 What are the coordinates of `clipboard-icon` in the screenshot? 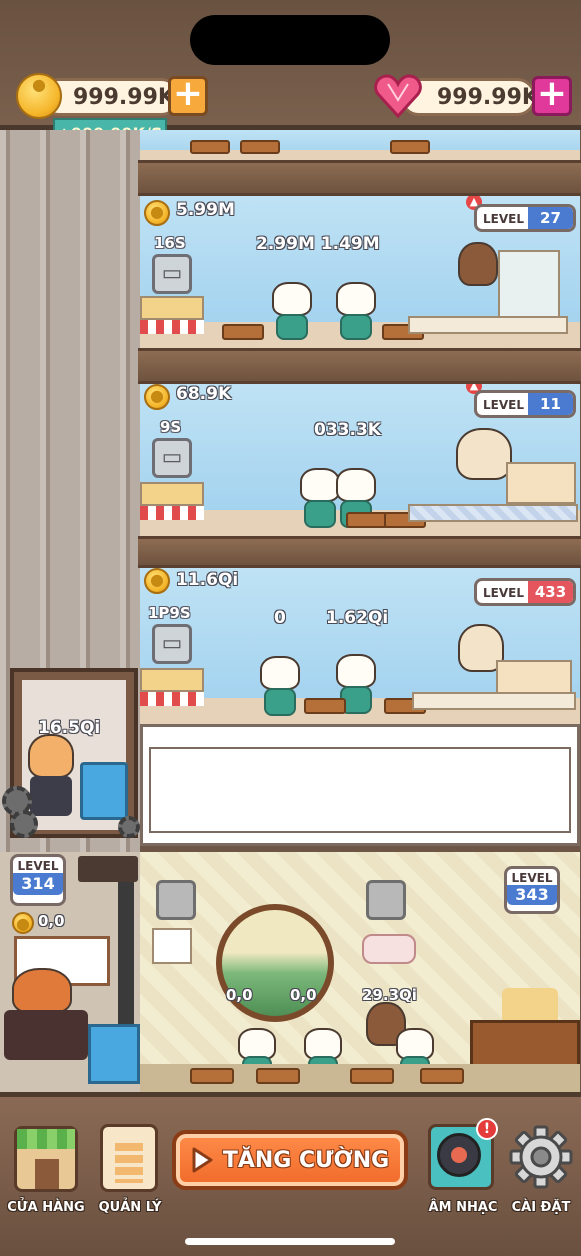 It's located at (129, 1158).